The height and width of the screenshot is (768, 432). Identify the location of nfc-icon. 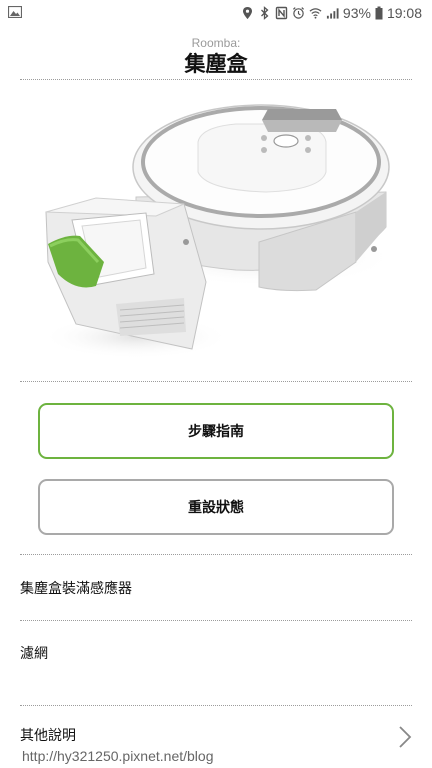
(281, 13).